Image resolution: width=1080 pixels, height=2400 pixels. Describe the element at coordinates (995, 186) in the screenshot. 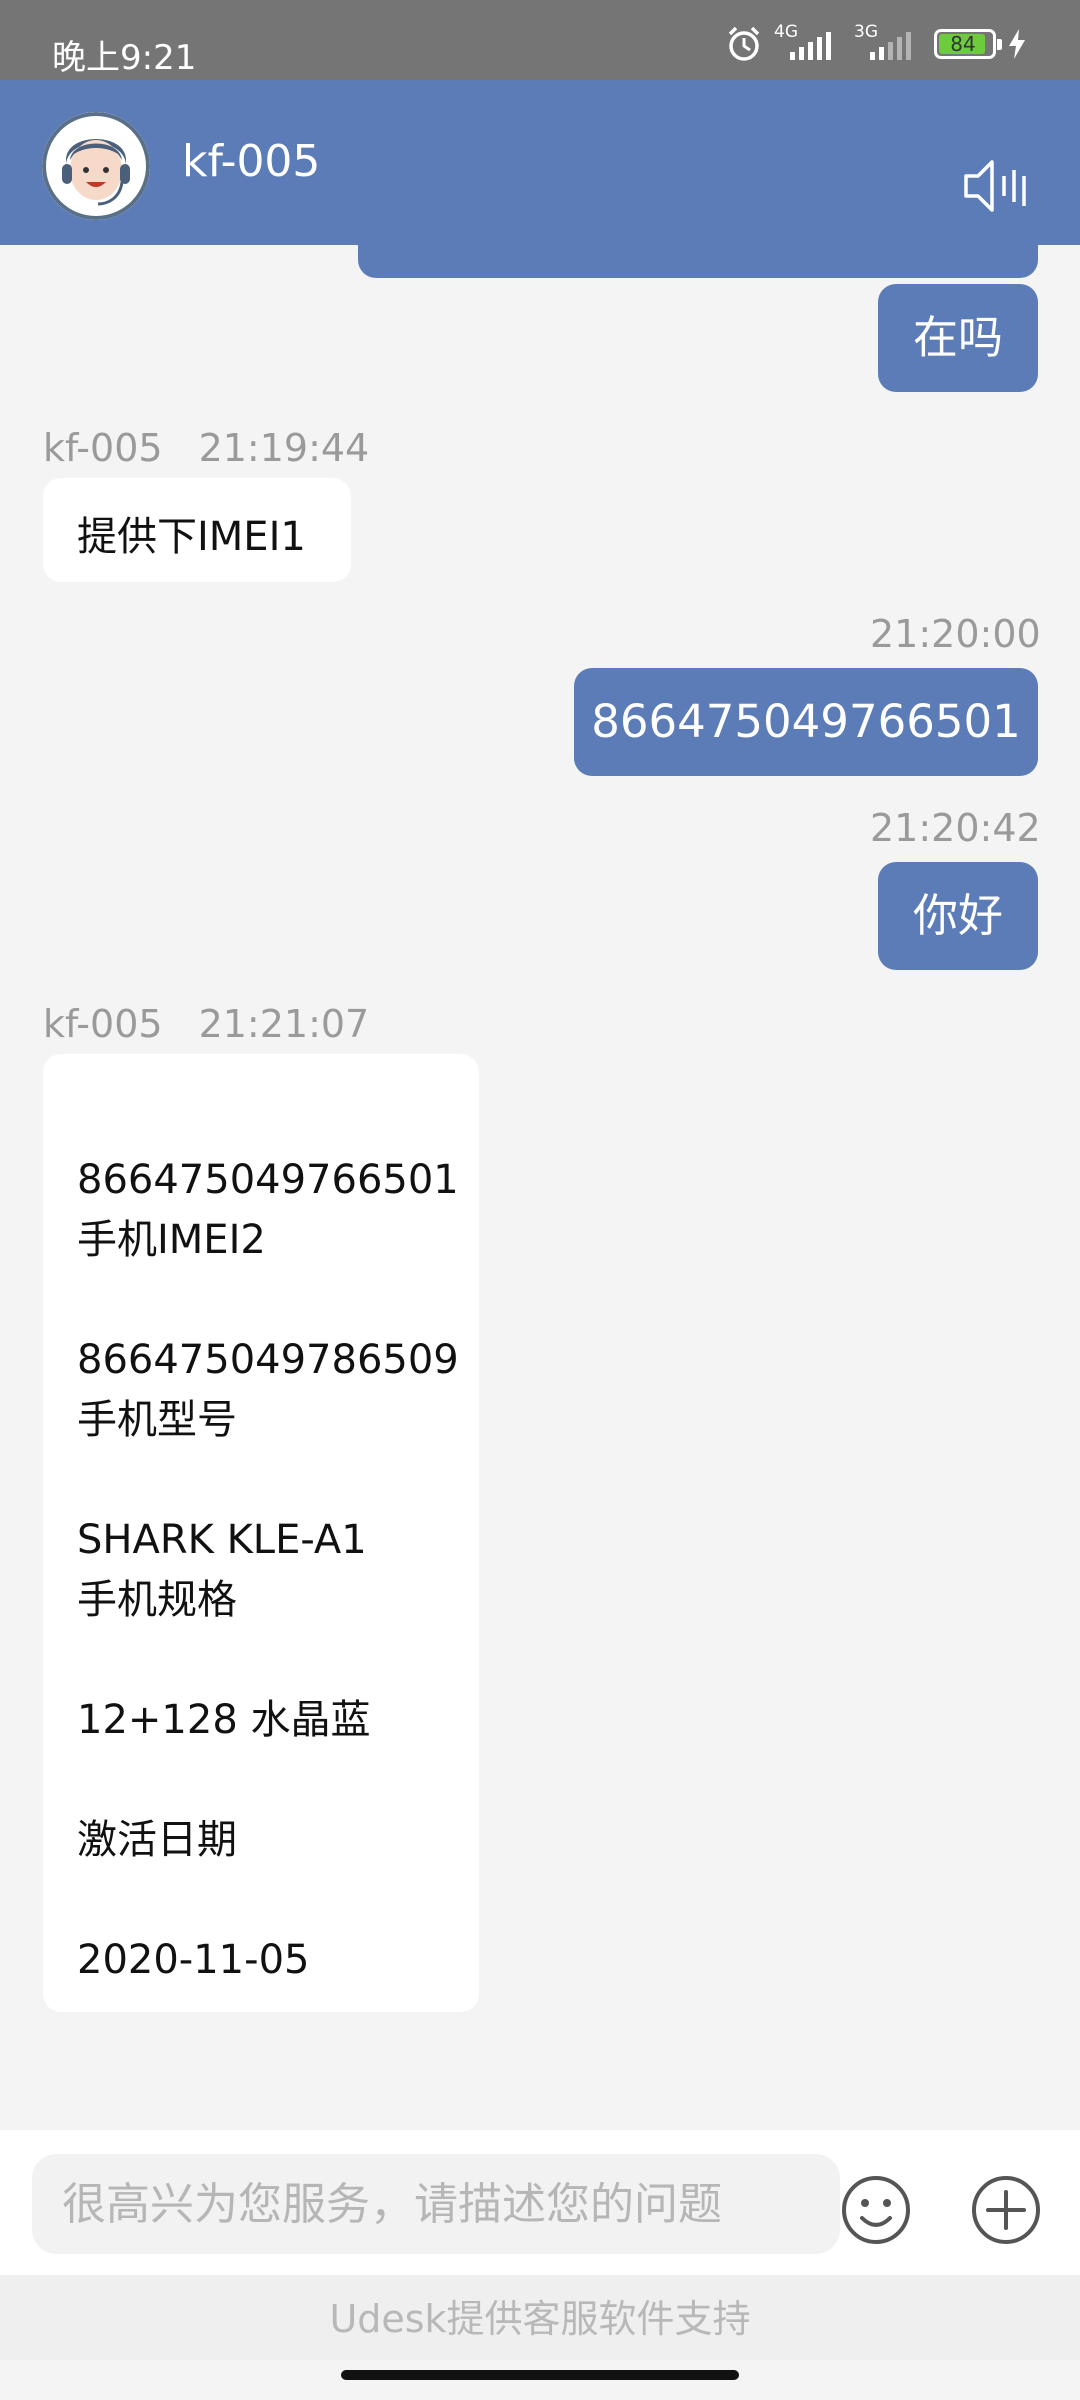

I see `speaker-icon` at that location.